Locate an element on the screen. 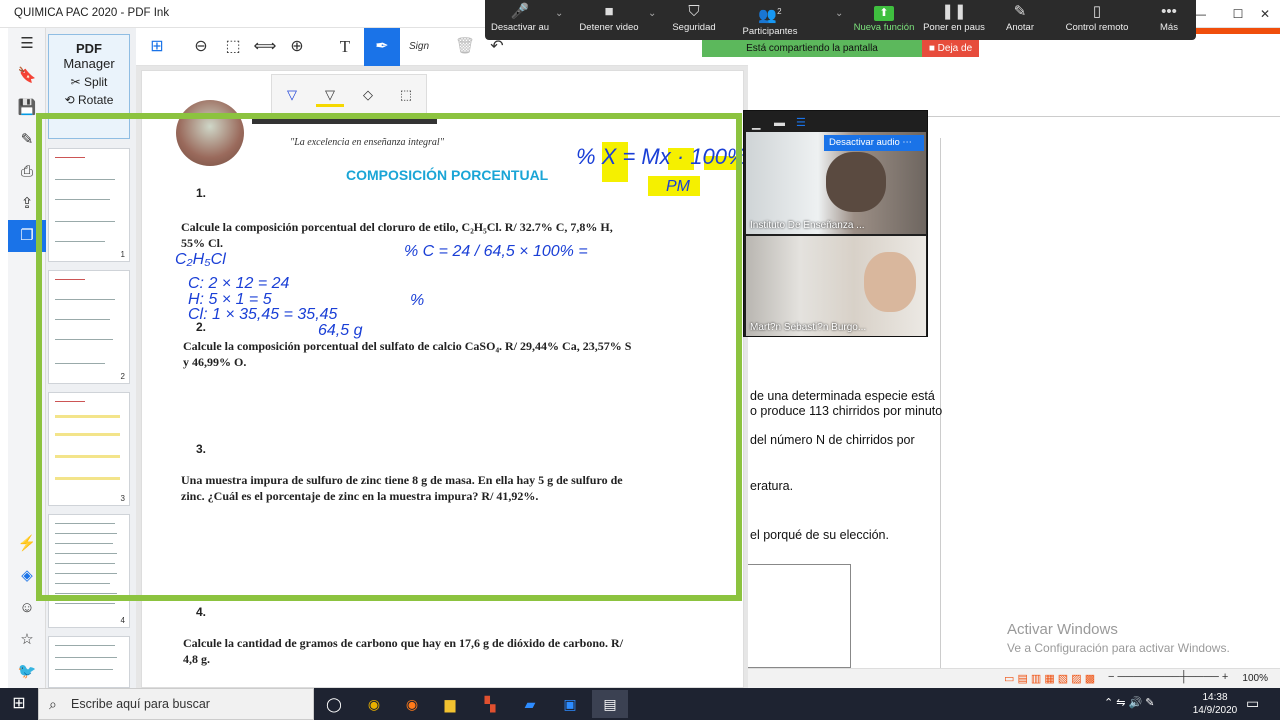  clock-time: 14:38 is located at coordinates (1215, 697).